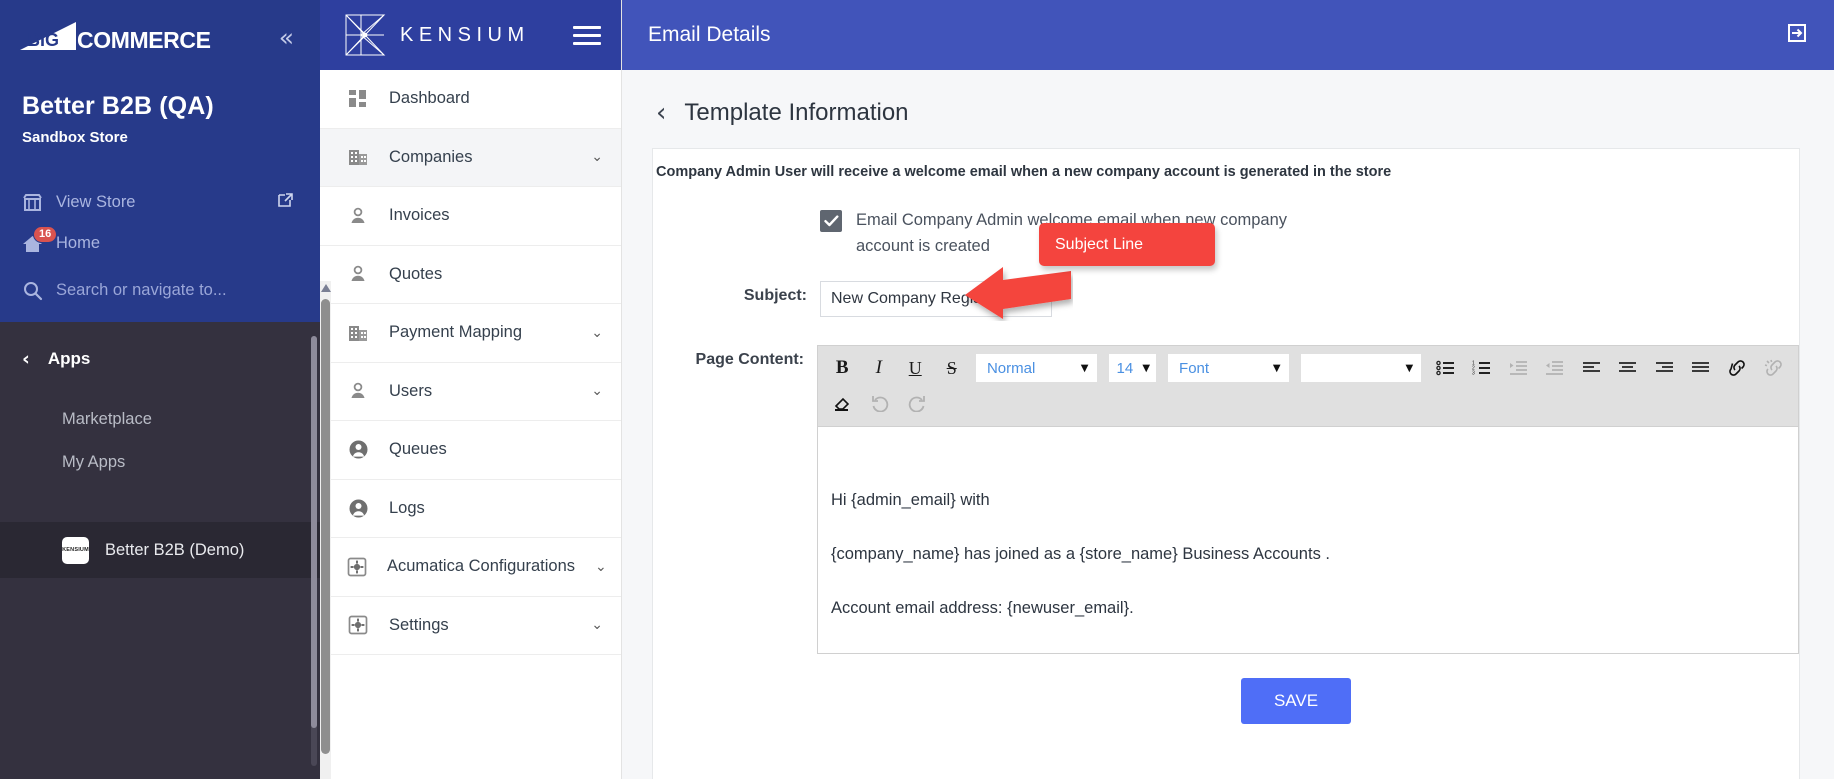  What do you see at coordinates (842, 403) in the screenshot?
I see `clear-format-icon` at bounding box center [842, 403].